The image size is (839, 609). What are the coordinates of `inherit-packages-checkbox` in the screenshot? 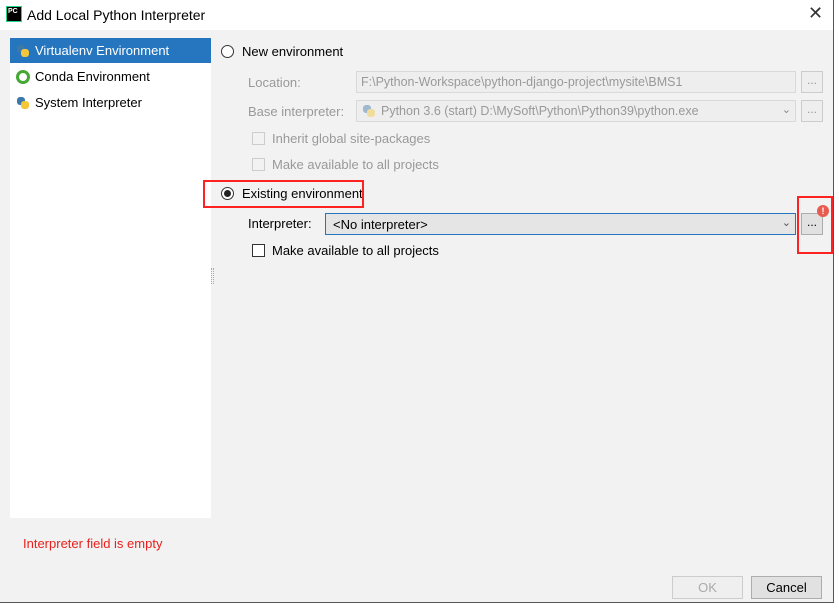 It's located at (258, 138).